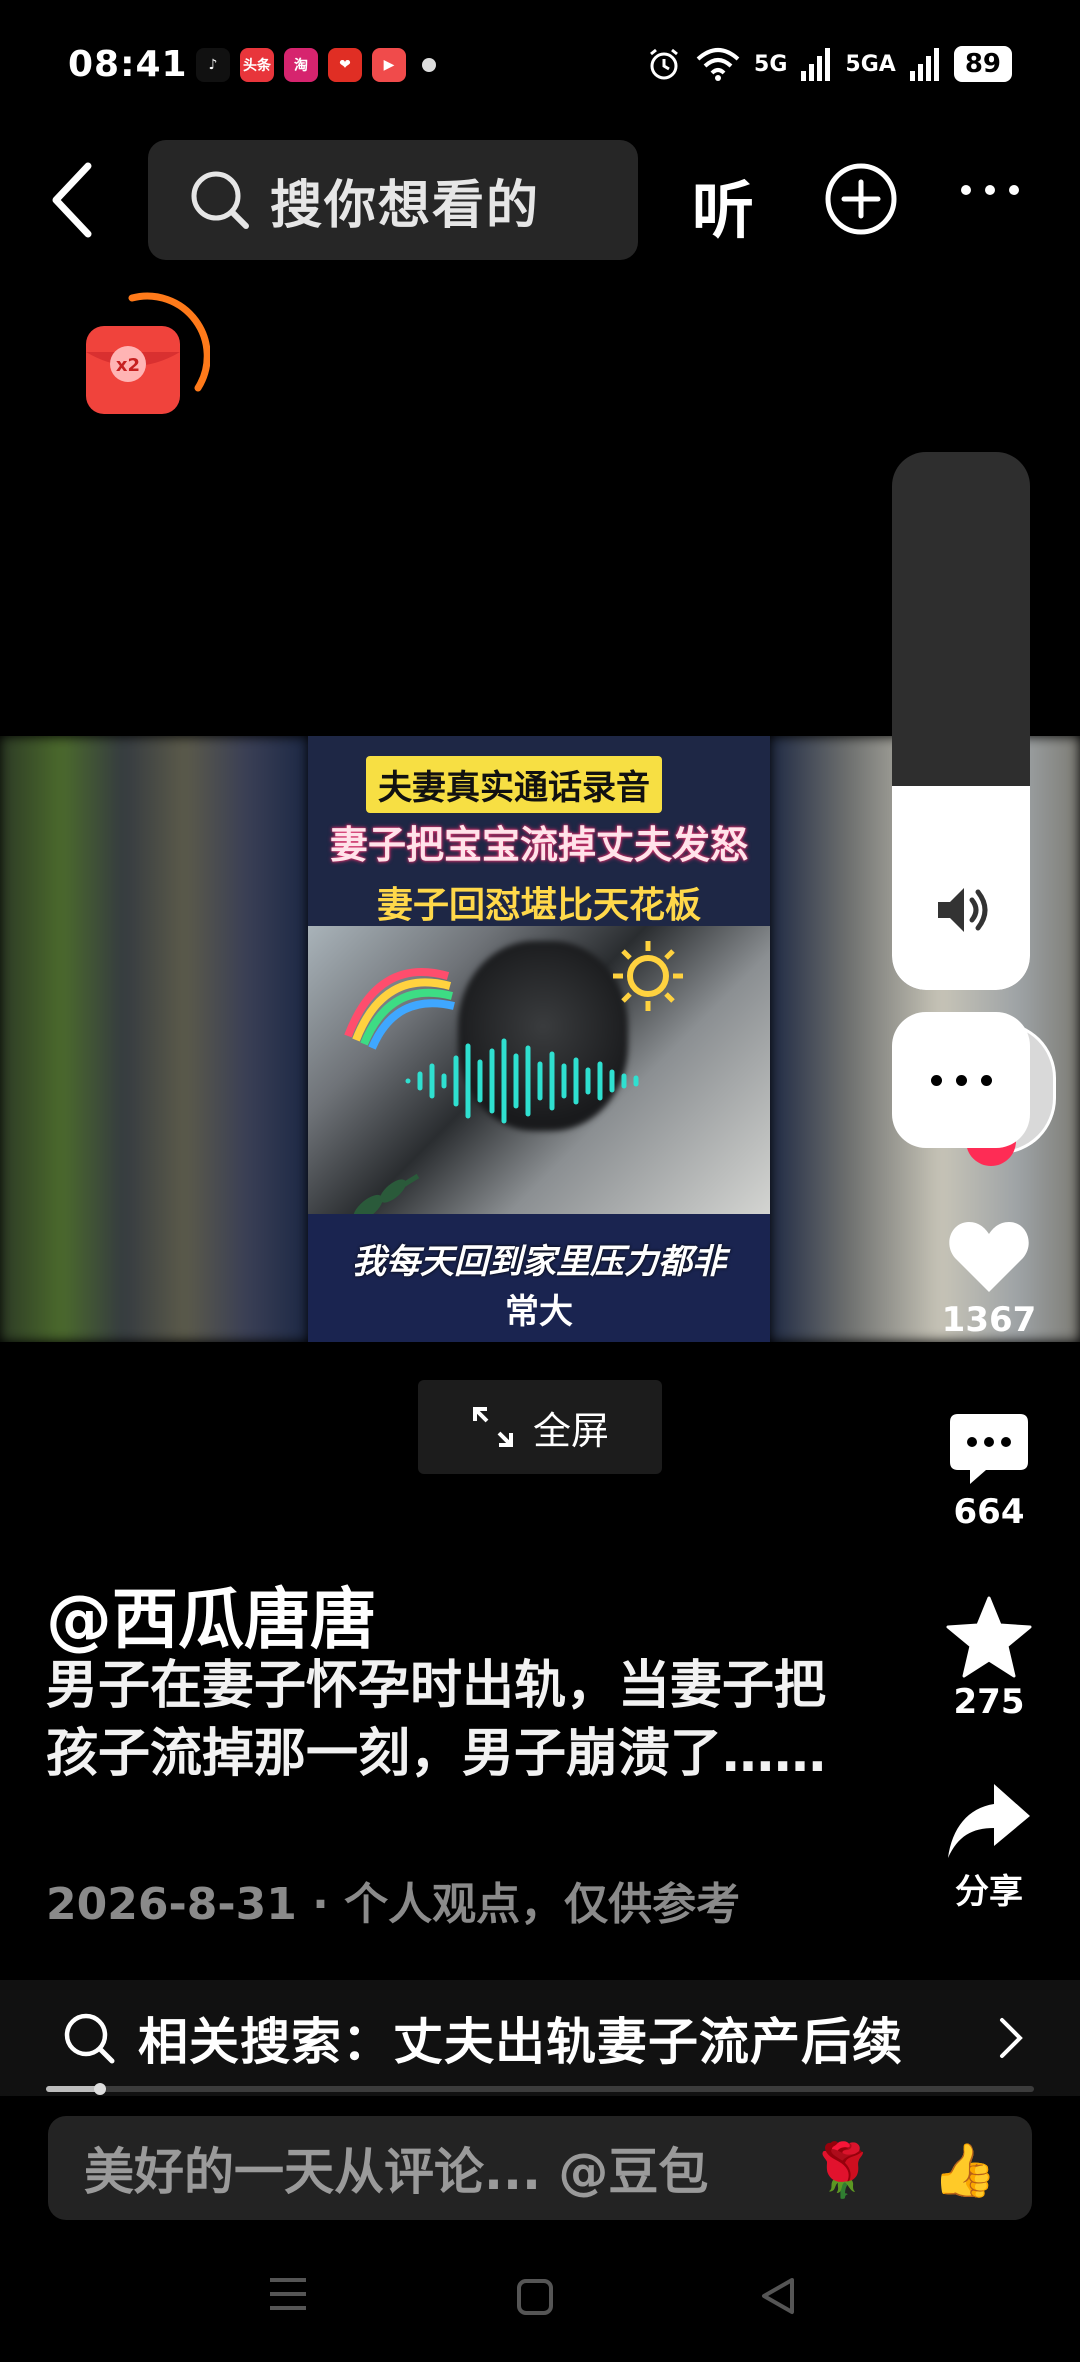  I want to click on sound-wave-icon, so click(522, 1081).